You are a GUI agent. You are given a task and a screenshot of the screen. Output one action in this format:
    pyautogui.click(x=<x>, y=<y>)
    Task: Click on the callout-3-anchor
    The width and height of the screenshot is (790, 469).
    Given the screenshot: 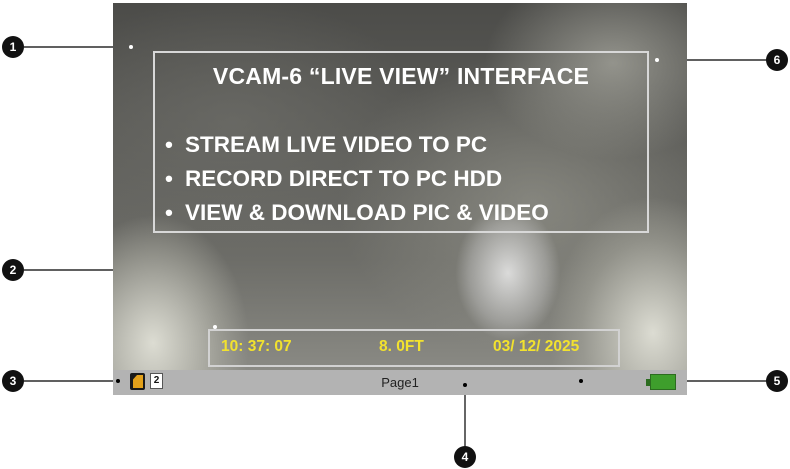 What is the action you would take?
    pyautogui.click(x=118, y=381)
    